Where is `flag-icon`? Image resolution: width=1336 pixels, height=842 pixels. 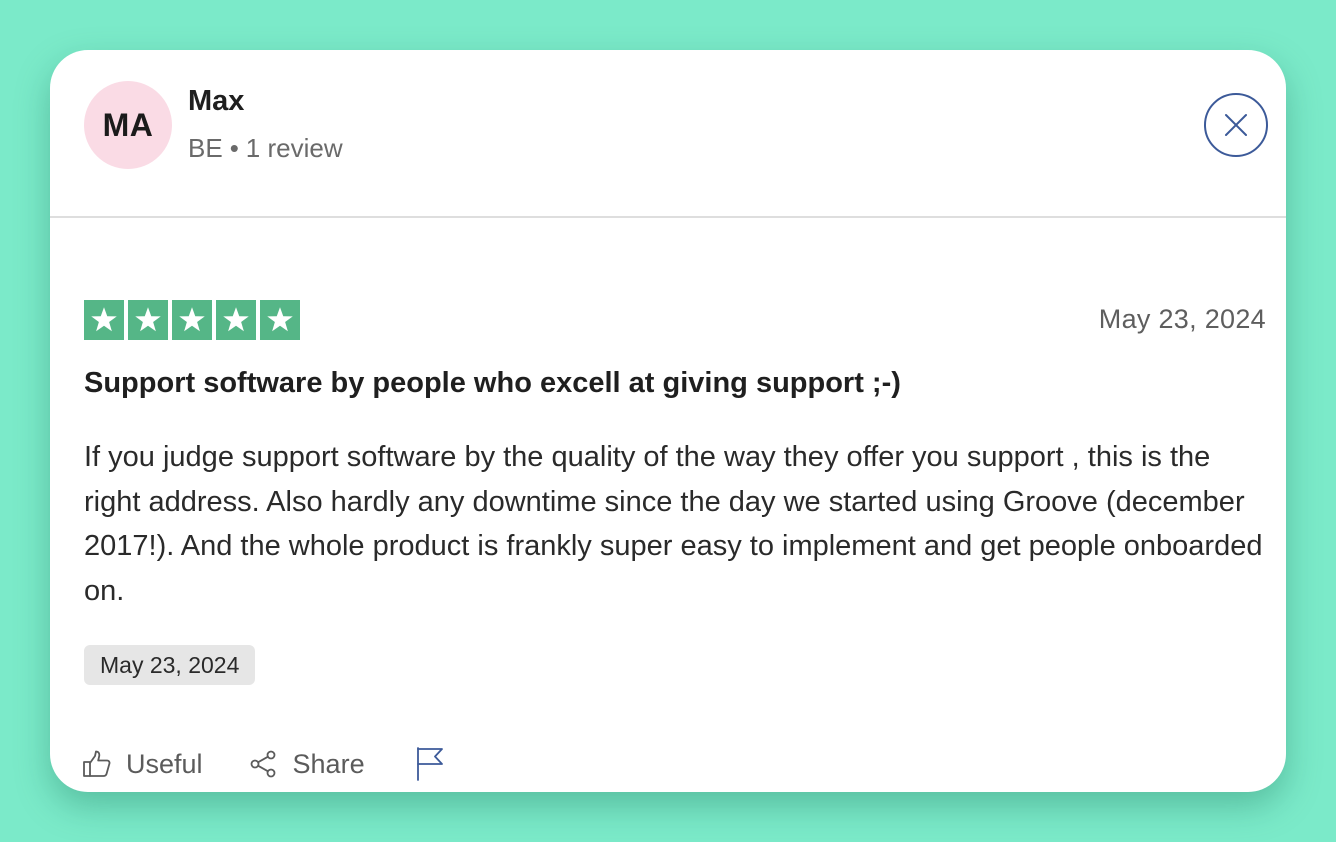 flag-icon is located at coordinates (430, 764).